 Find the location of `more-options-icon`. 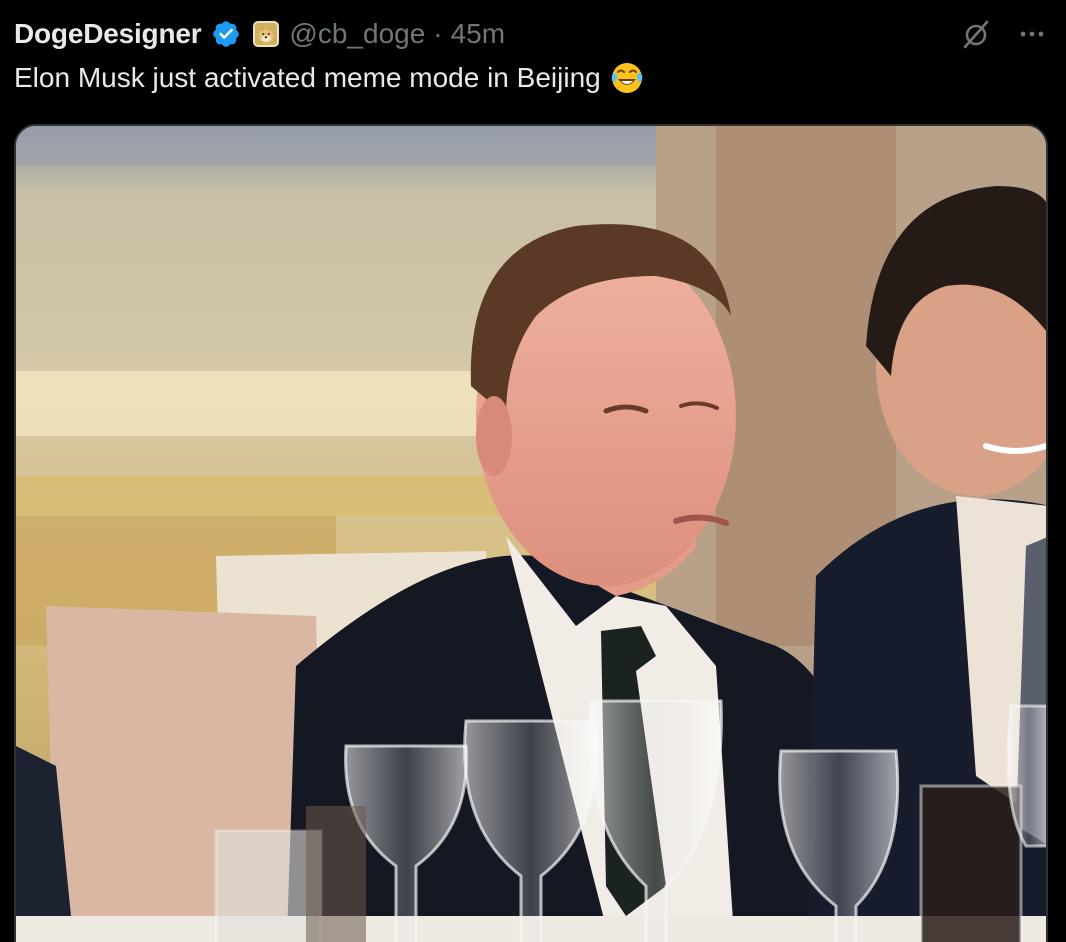

more-options-icon is located at coordinates (1032, 34).